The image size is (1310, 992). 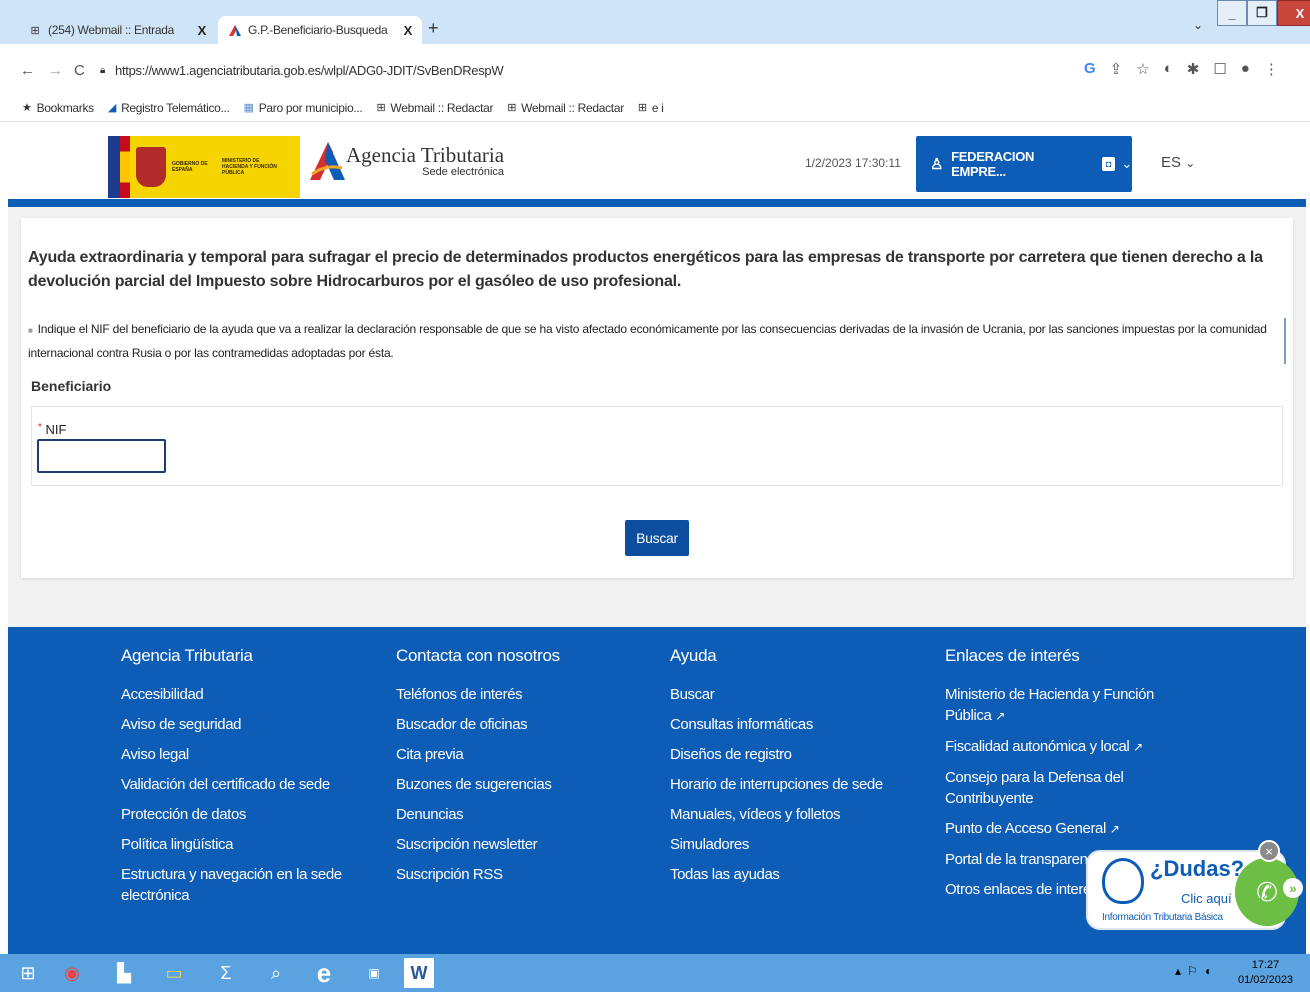 I want to click on footer-link: Suscripción RSS, so click(x=526, y=874).